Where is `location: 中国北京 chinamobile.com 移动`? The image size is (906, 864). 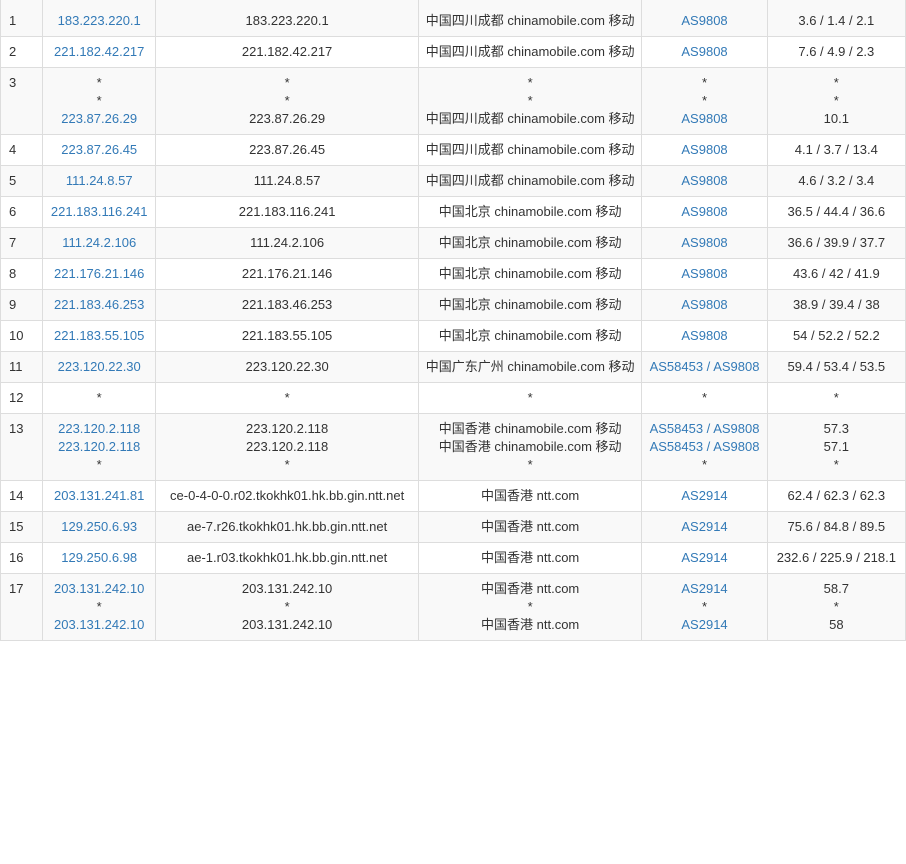
location: 中国北京 chinamobile.com 移动 is located at coordinates (530, 304).